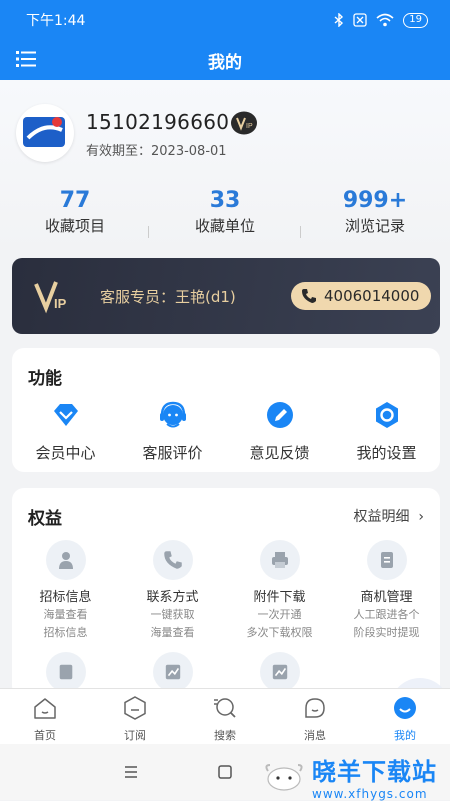  What do you see at coordinates (386, 632) in the screenshot?
I see `benefit-desc: 阶段实时提现` at bounding box center [386, 632].